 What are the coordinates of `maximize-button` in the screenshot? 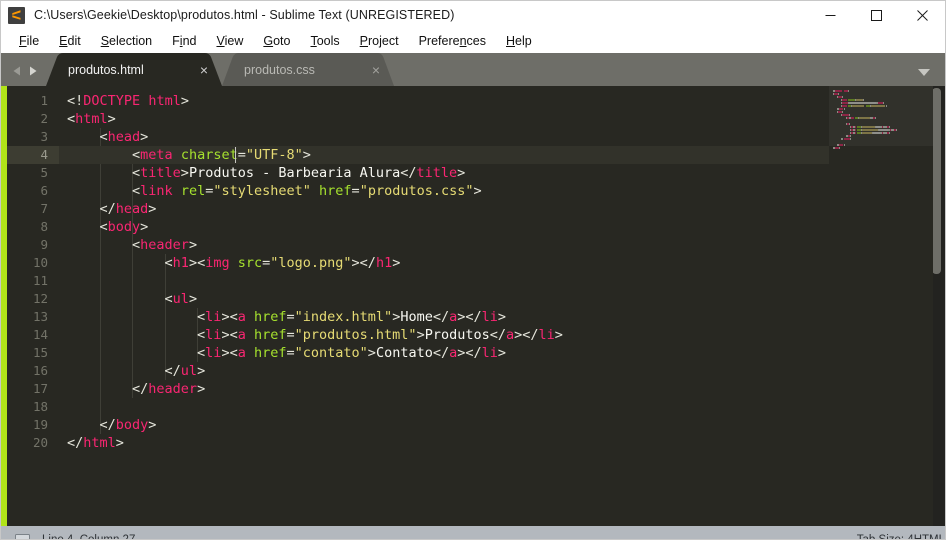 It's located at (876, 15).